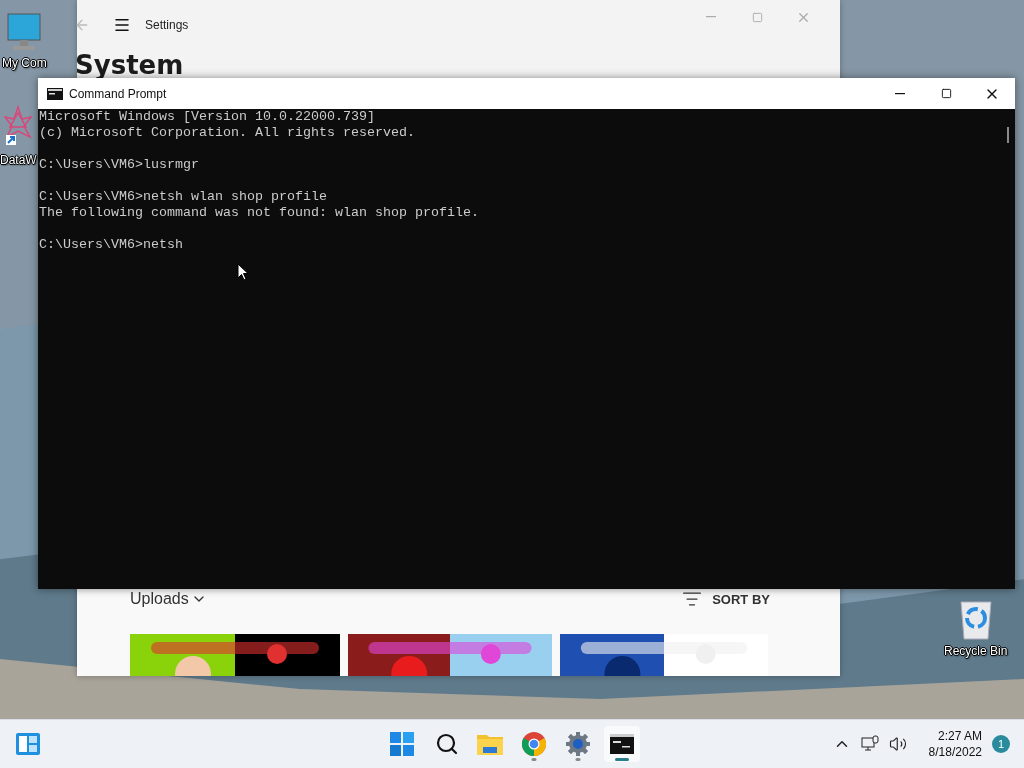  What do you see at coordinates (28, 744) in the screenshot?
I see `widgets-icon` at bounding box center [28, 744].